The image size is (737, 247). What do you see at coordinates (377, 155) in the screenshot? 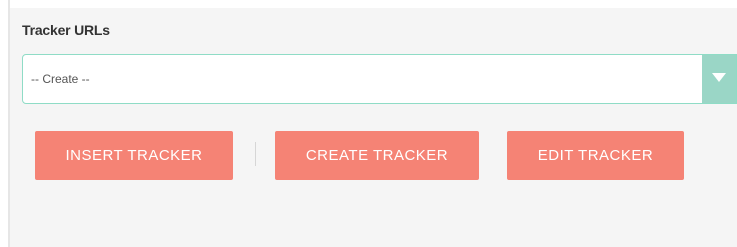
I see `create-tracker-button: CREATE TRACKER` at bounding box center [377, 155].